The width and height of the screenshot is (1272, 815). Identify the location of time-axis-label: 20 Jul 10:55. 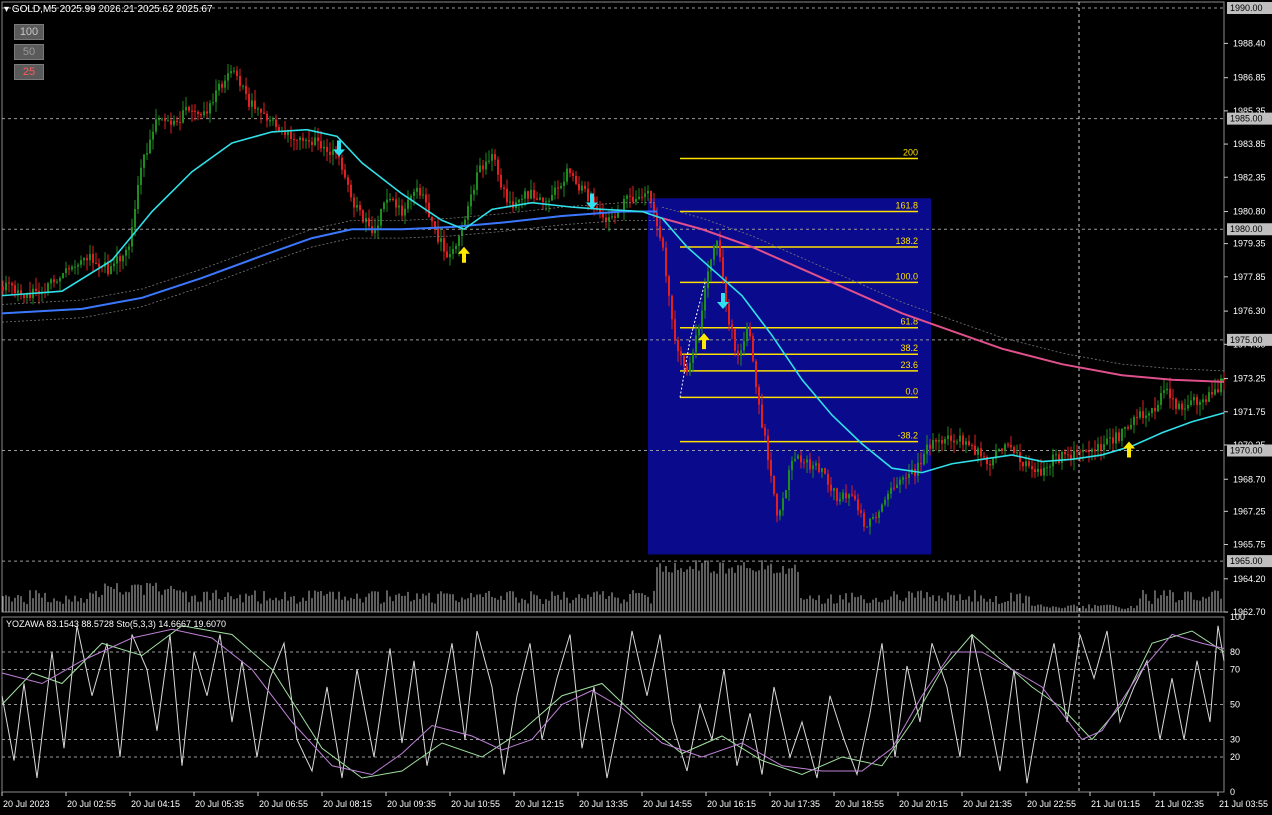
(475, 804).